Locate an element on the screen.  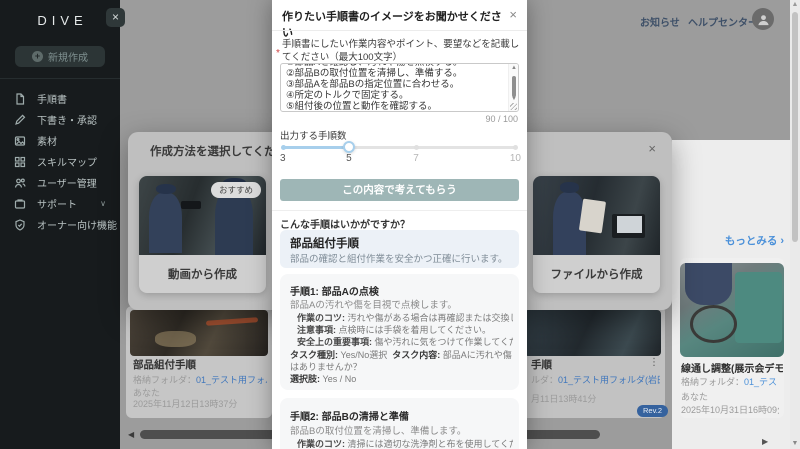
new-create-label: 新規作成 is located at coordinates (68, 58).